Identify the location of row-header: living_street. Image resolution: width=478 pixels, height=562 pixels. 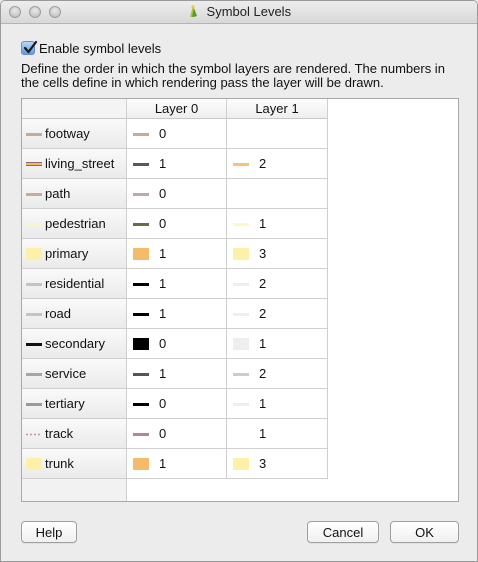
(74, 163).